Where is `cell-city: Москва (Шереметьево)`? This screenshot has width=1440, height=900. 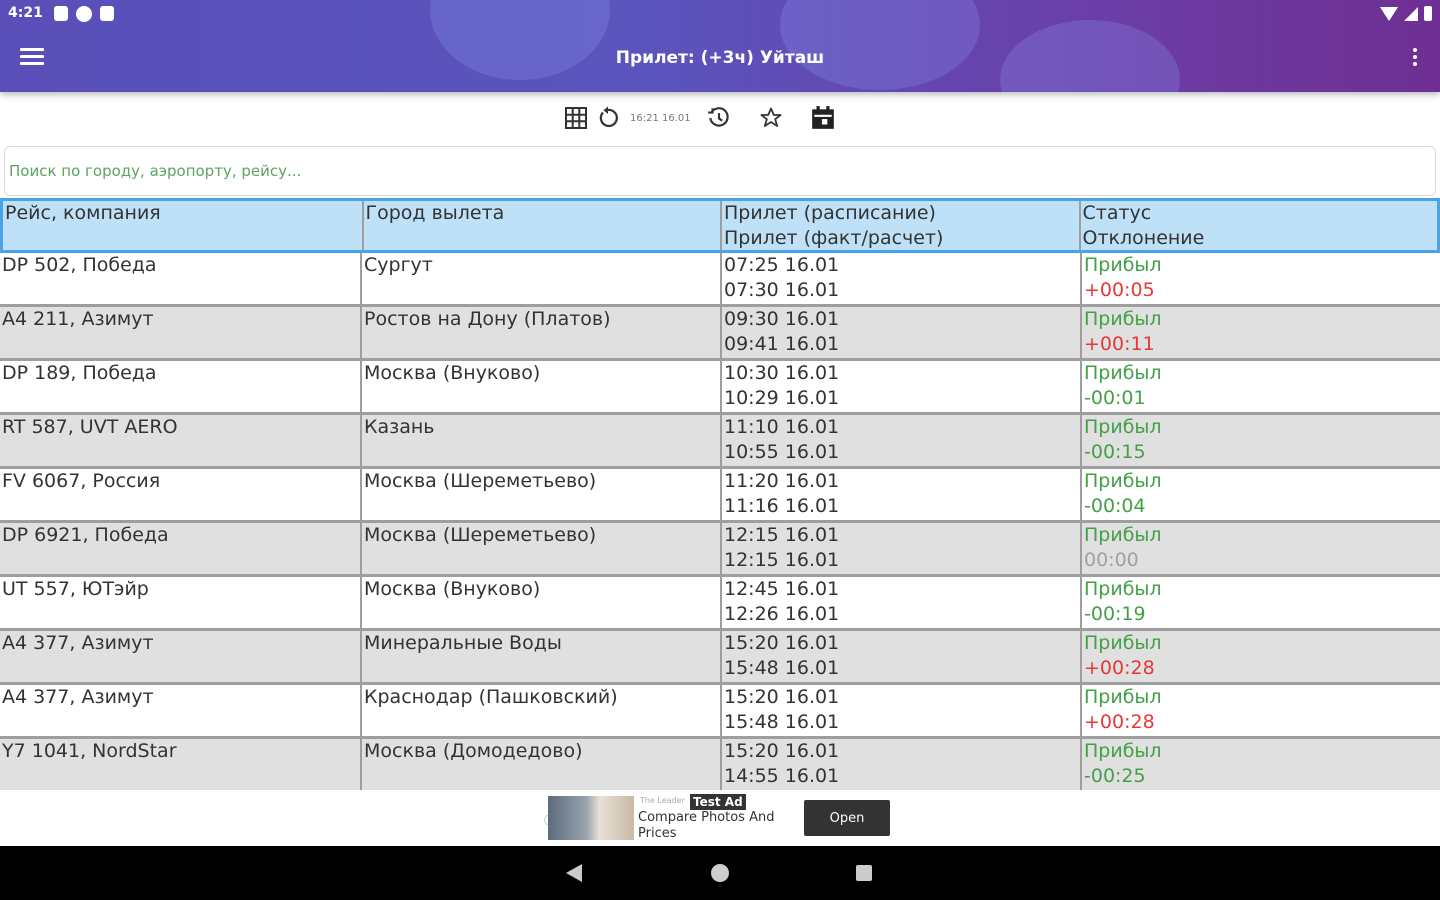 cell-city: Москва (Шереметьево) is located at coordinates (540, 494).